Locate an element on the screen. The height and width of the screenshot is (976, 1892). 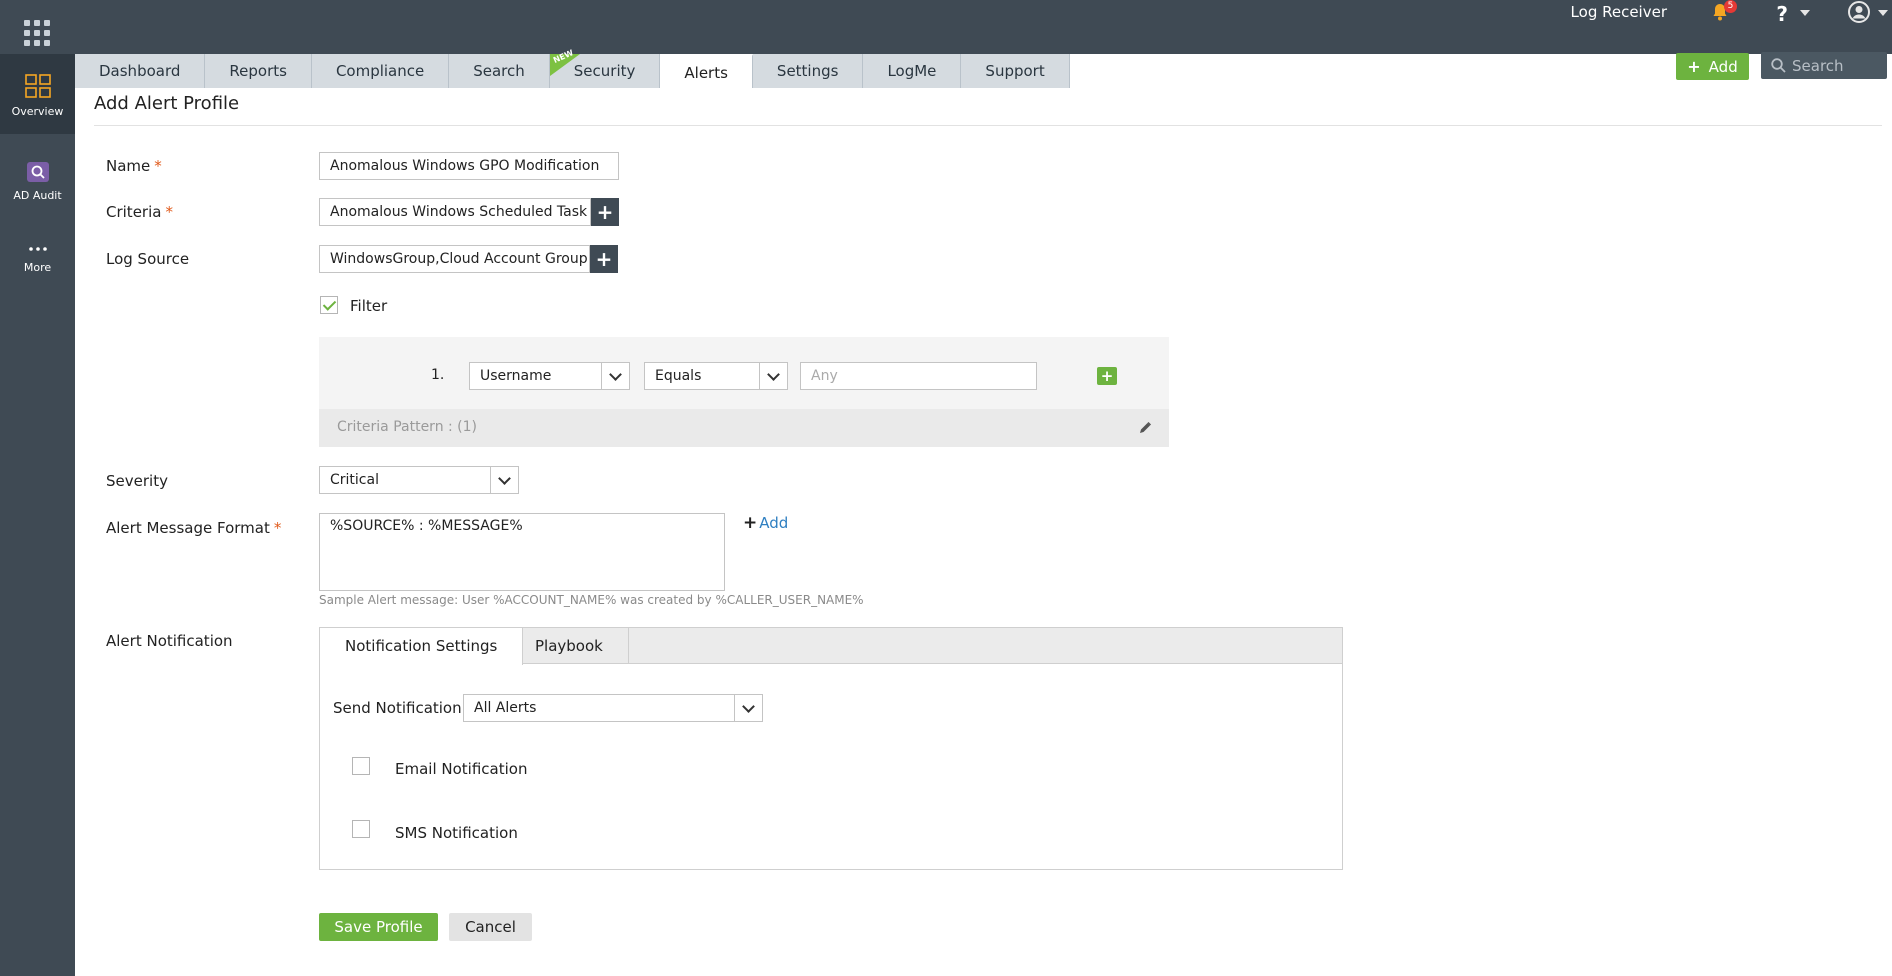
title-divider is located at coordinates (988, 125).